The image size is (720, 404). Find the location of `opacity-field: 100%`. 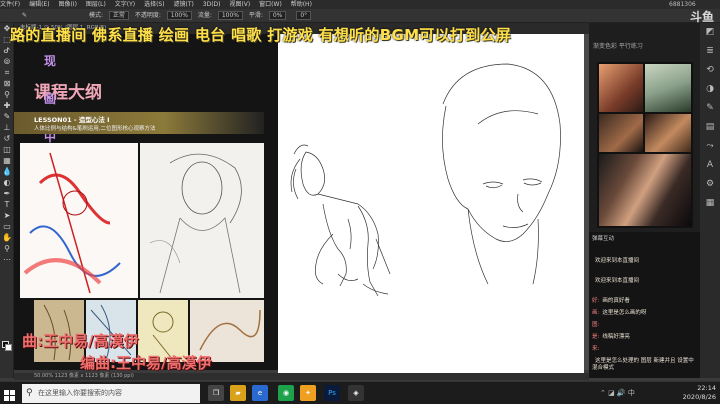

opacity-field: 100% is located at coordinates (179, 15).